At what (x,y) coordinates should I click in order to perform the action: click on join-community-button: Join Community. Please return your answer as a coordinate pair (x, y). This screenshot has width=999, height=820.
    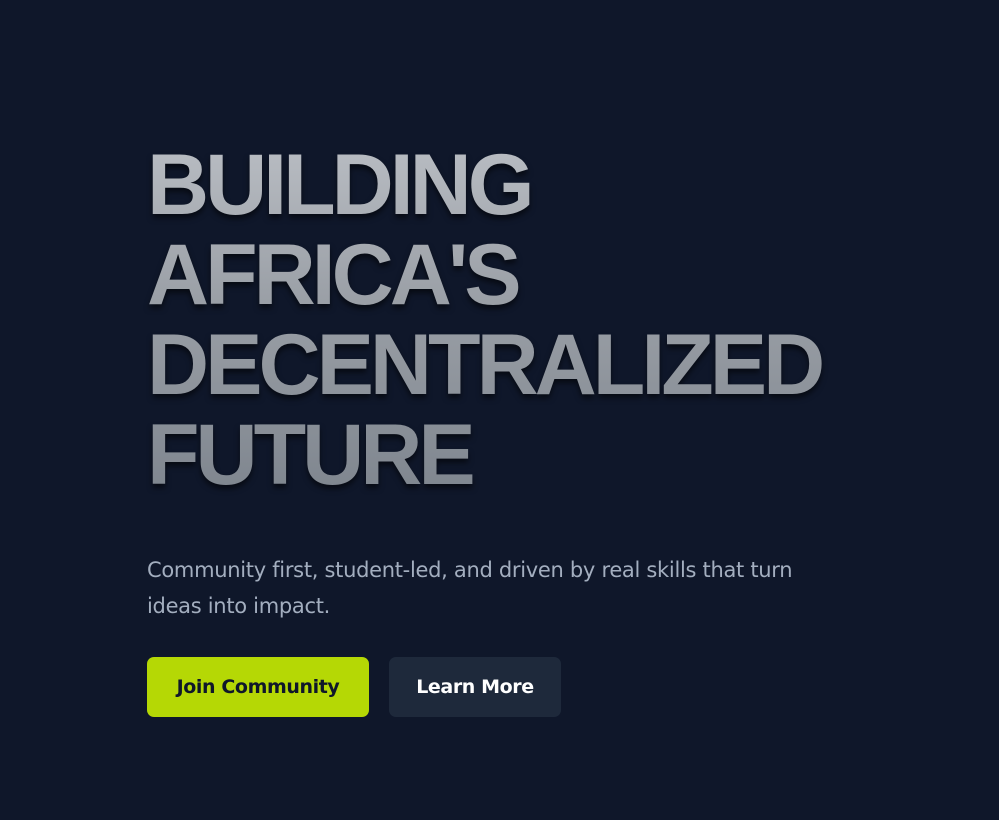
    Looking at the image, I should click on (258, 687).